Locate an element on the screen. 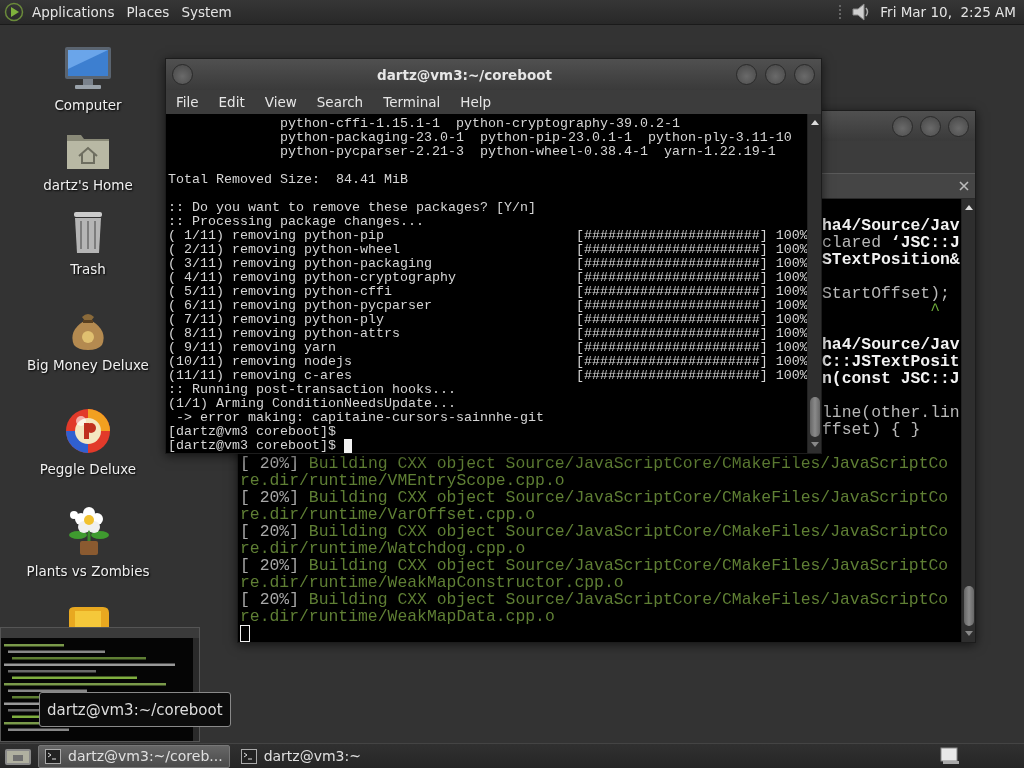 Image resolution: width=1024 pixels, height=768 pixels. tooltip: dartz@vm3:~/coreboot is located at coordinates (135, 709).